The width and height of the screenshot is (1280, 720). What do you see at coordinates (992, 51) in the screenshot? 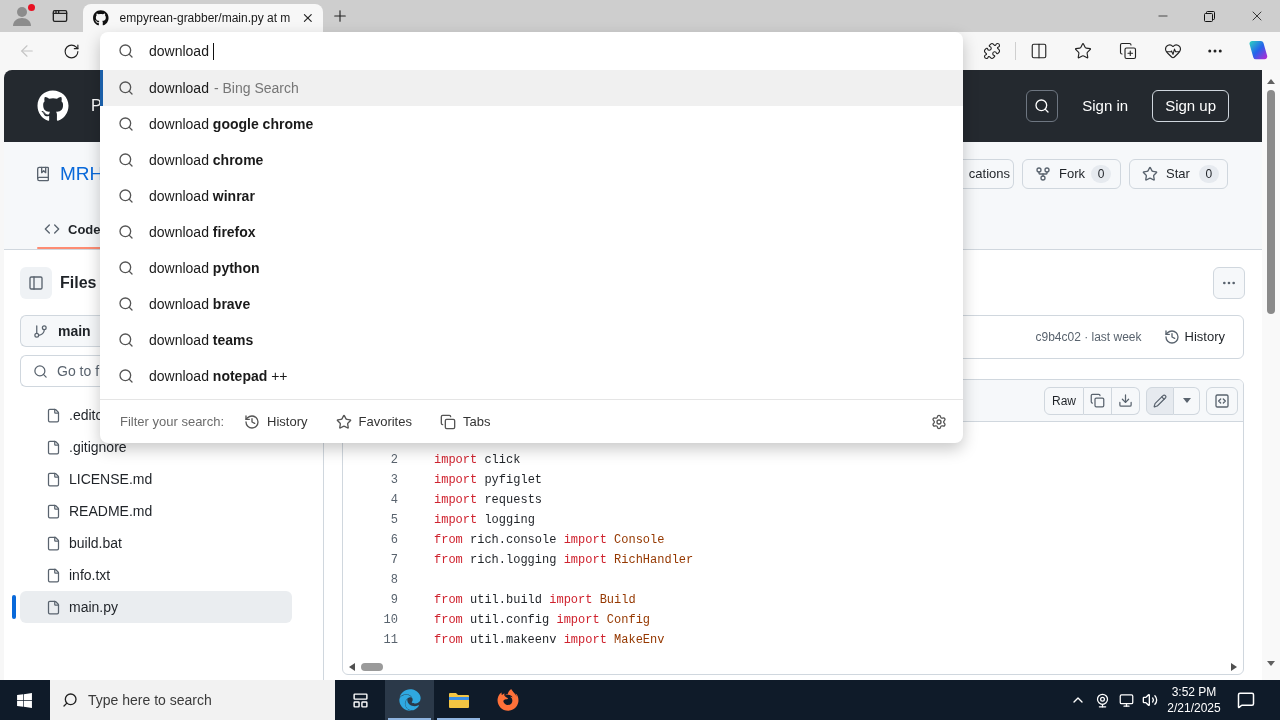
I see `puzzle-icon` at bounding box center [992, 51].